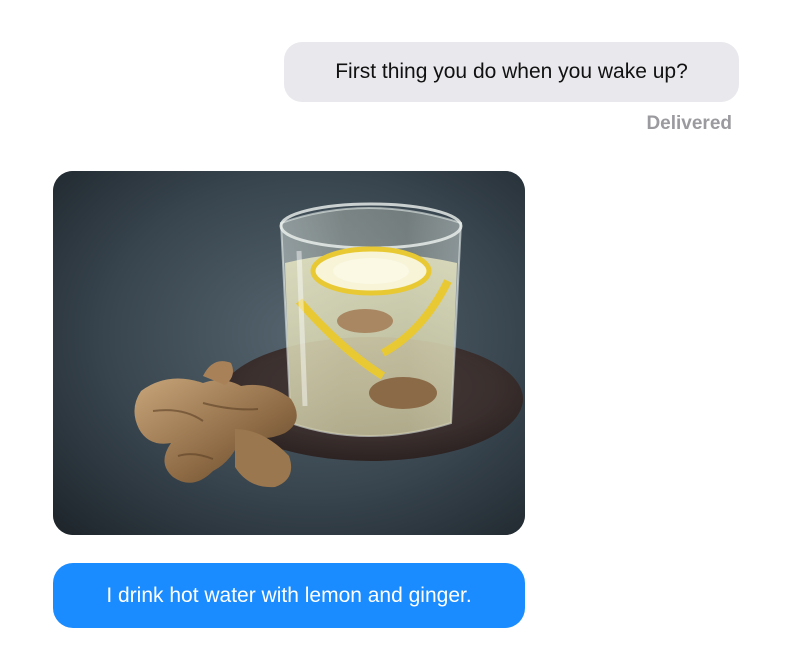 The height and width of the screenshot is (665, 800). I want to click on outgoing-message-text: First thing you do when you wake up?, so click(511, 72).